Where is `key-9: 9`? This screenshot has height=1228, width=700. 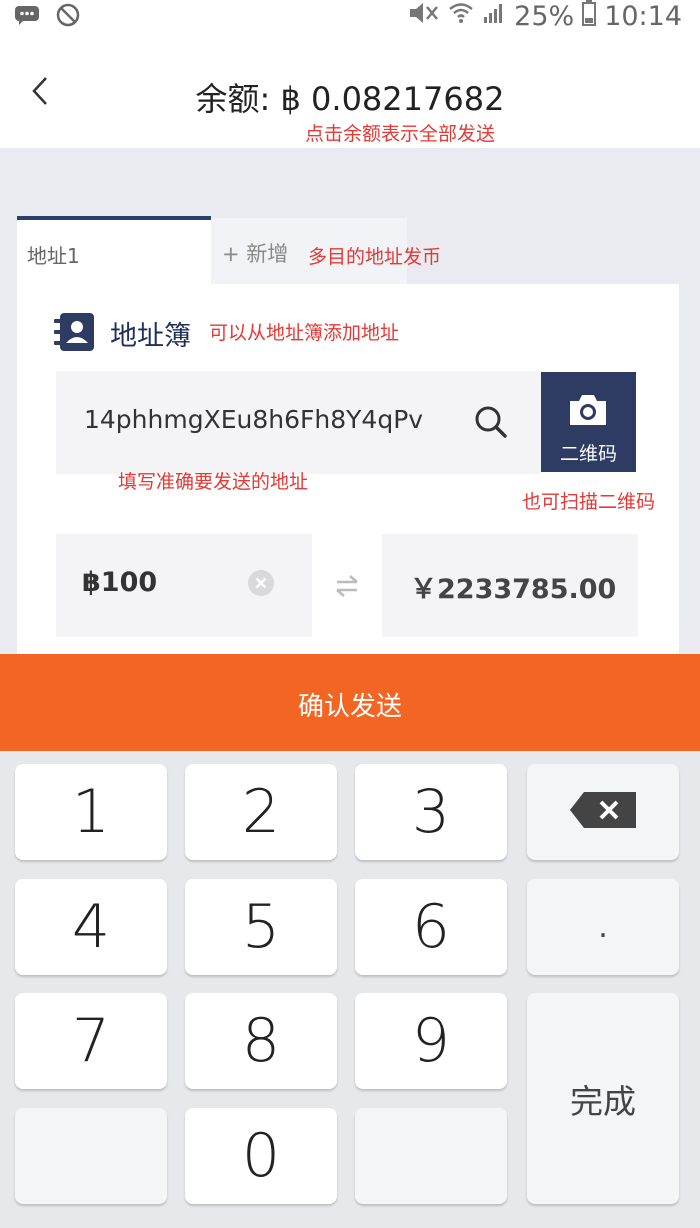 key-9: 9 is located at coordinates (431, 1041).